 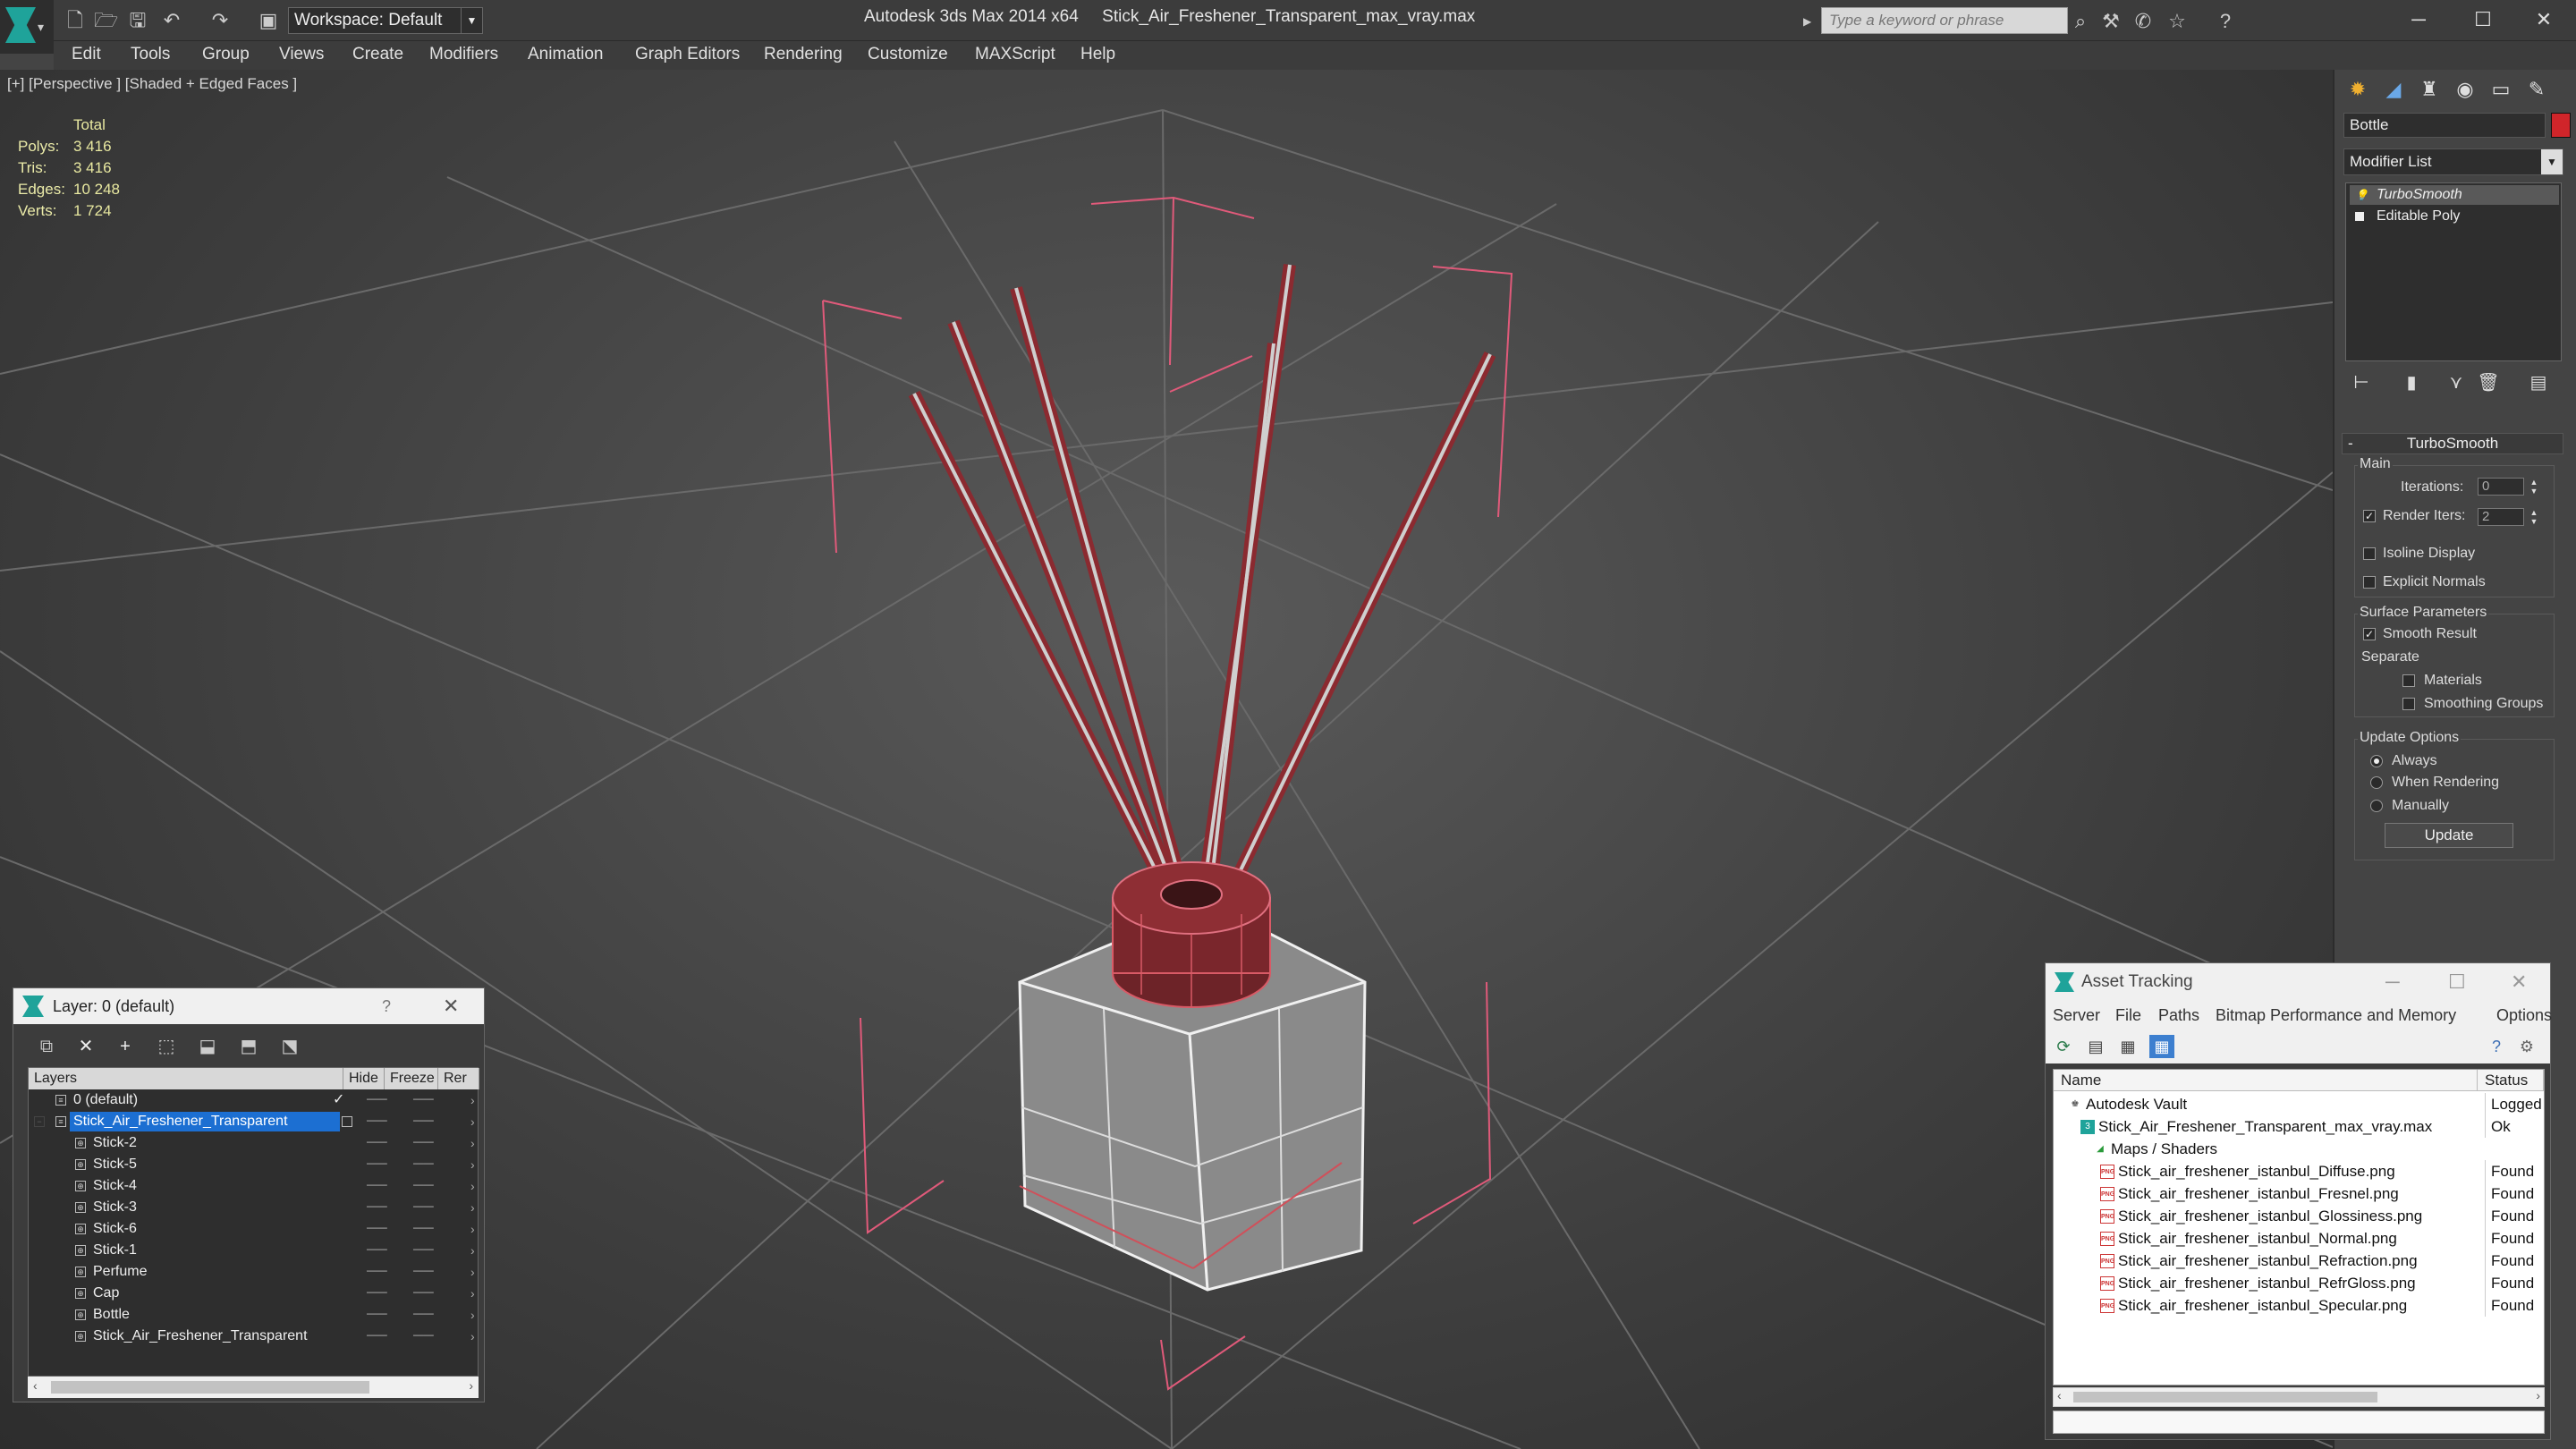 I want to click on layer-row: ⊕ Bottle ── ── ›, so click(x=253, y=1315).